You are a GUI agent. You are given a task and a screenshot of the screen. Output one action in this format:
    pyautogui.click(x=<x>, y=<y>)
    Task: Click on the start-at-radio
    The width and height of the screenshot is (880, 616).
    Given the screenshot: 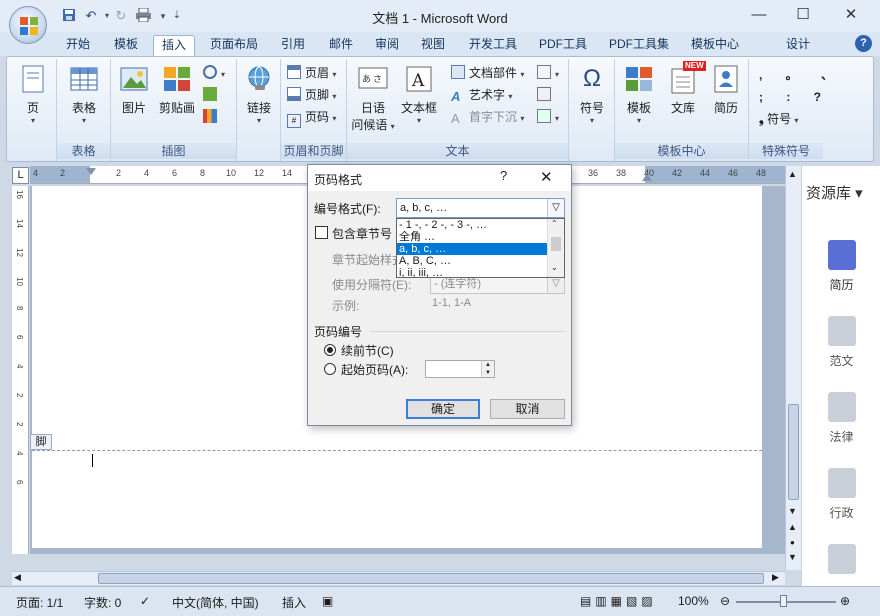 What is the action you would take?
    pyautogui.click(x=330, y=369)
    